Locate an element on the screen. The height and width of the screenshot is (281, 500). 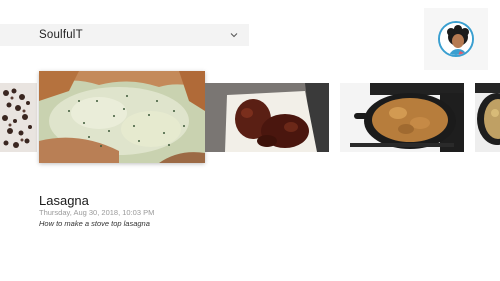
account-name: SoulfulT is located at coordinates (61, 35).